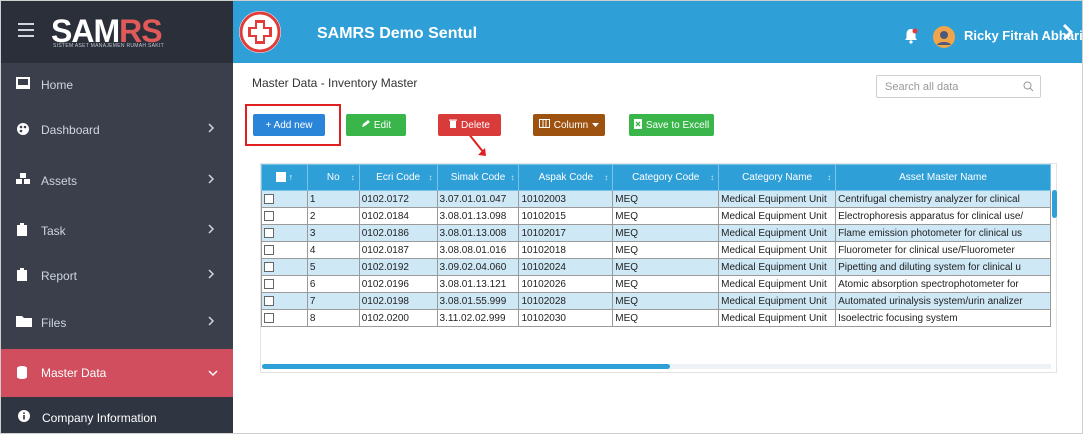 The width and height of the screenshot is (1083, 434). Describe the element at coordinates (398, 250) in the screenshot. I see `table-cell: 0102.0187` at that location.